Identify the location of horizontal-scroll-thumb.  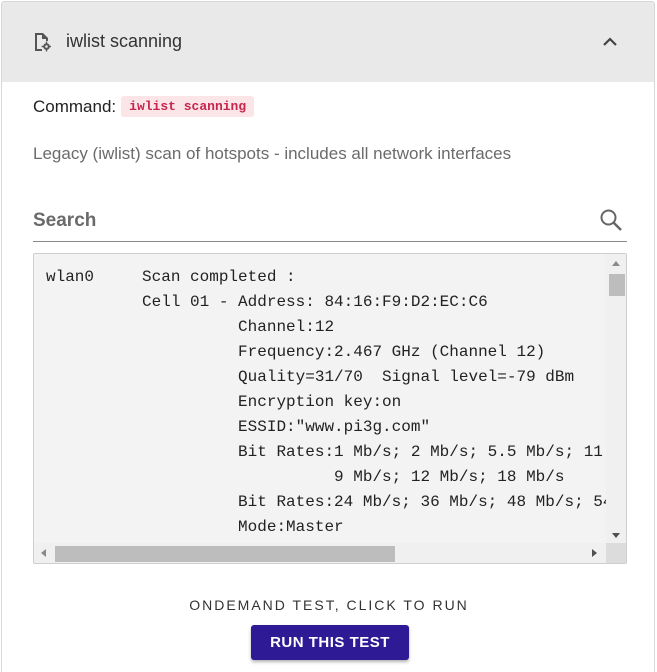
(225, 554).